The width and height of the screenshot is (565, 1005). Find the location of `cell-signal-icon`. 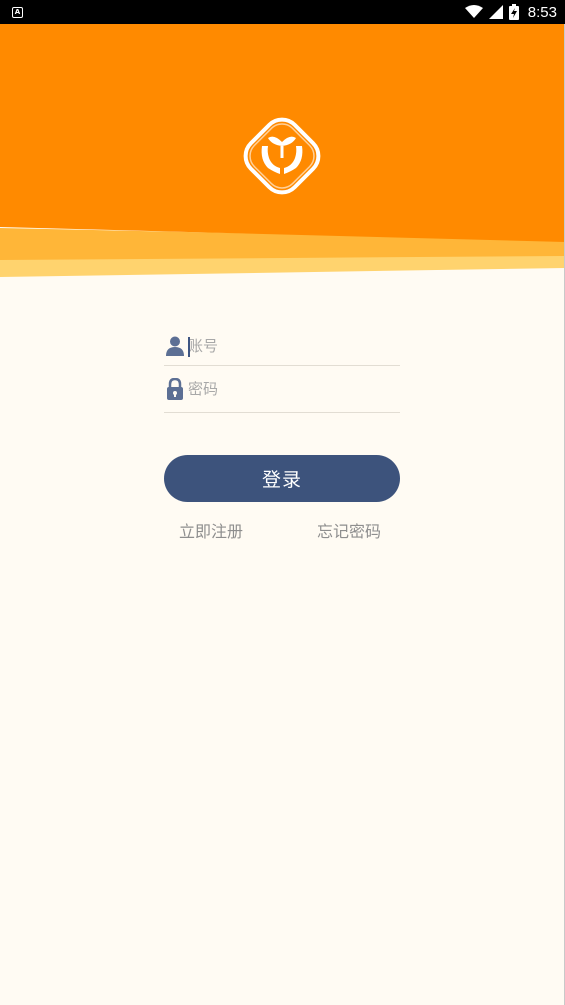

cell-signal-icon is located at coordinates (495, 12).